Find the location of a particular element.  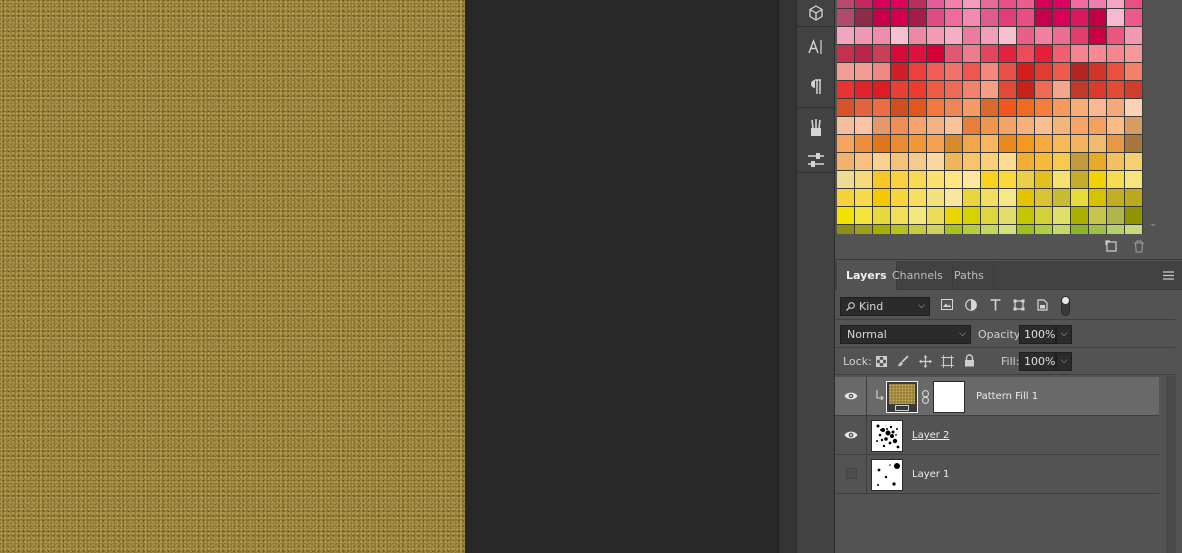

fill-input: 100% is located at coordinates (1037, 361).